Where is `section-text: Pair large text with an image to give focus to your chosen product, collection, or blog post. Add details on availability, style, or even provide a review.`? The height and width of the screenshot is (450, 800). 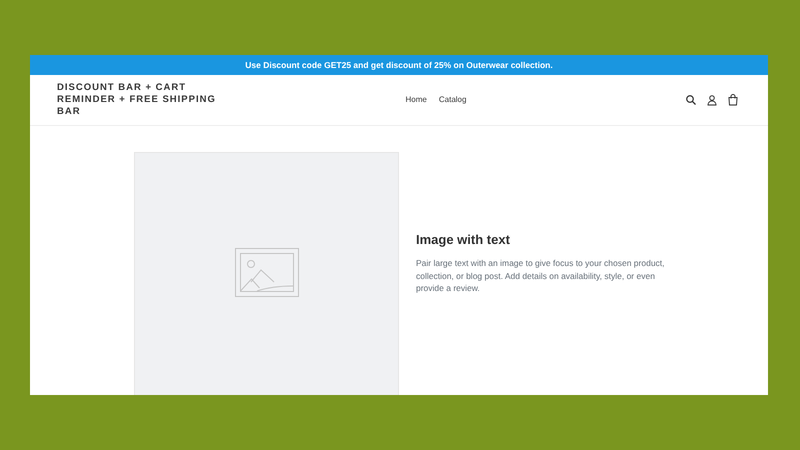
section-text: Pair large text with an image to give focus to your chosen product, collection, or blog post. Add details on availability, style, or even provide a review. is located at coordinates (541, 275).